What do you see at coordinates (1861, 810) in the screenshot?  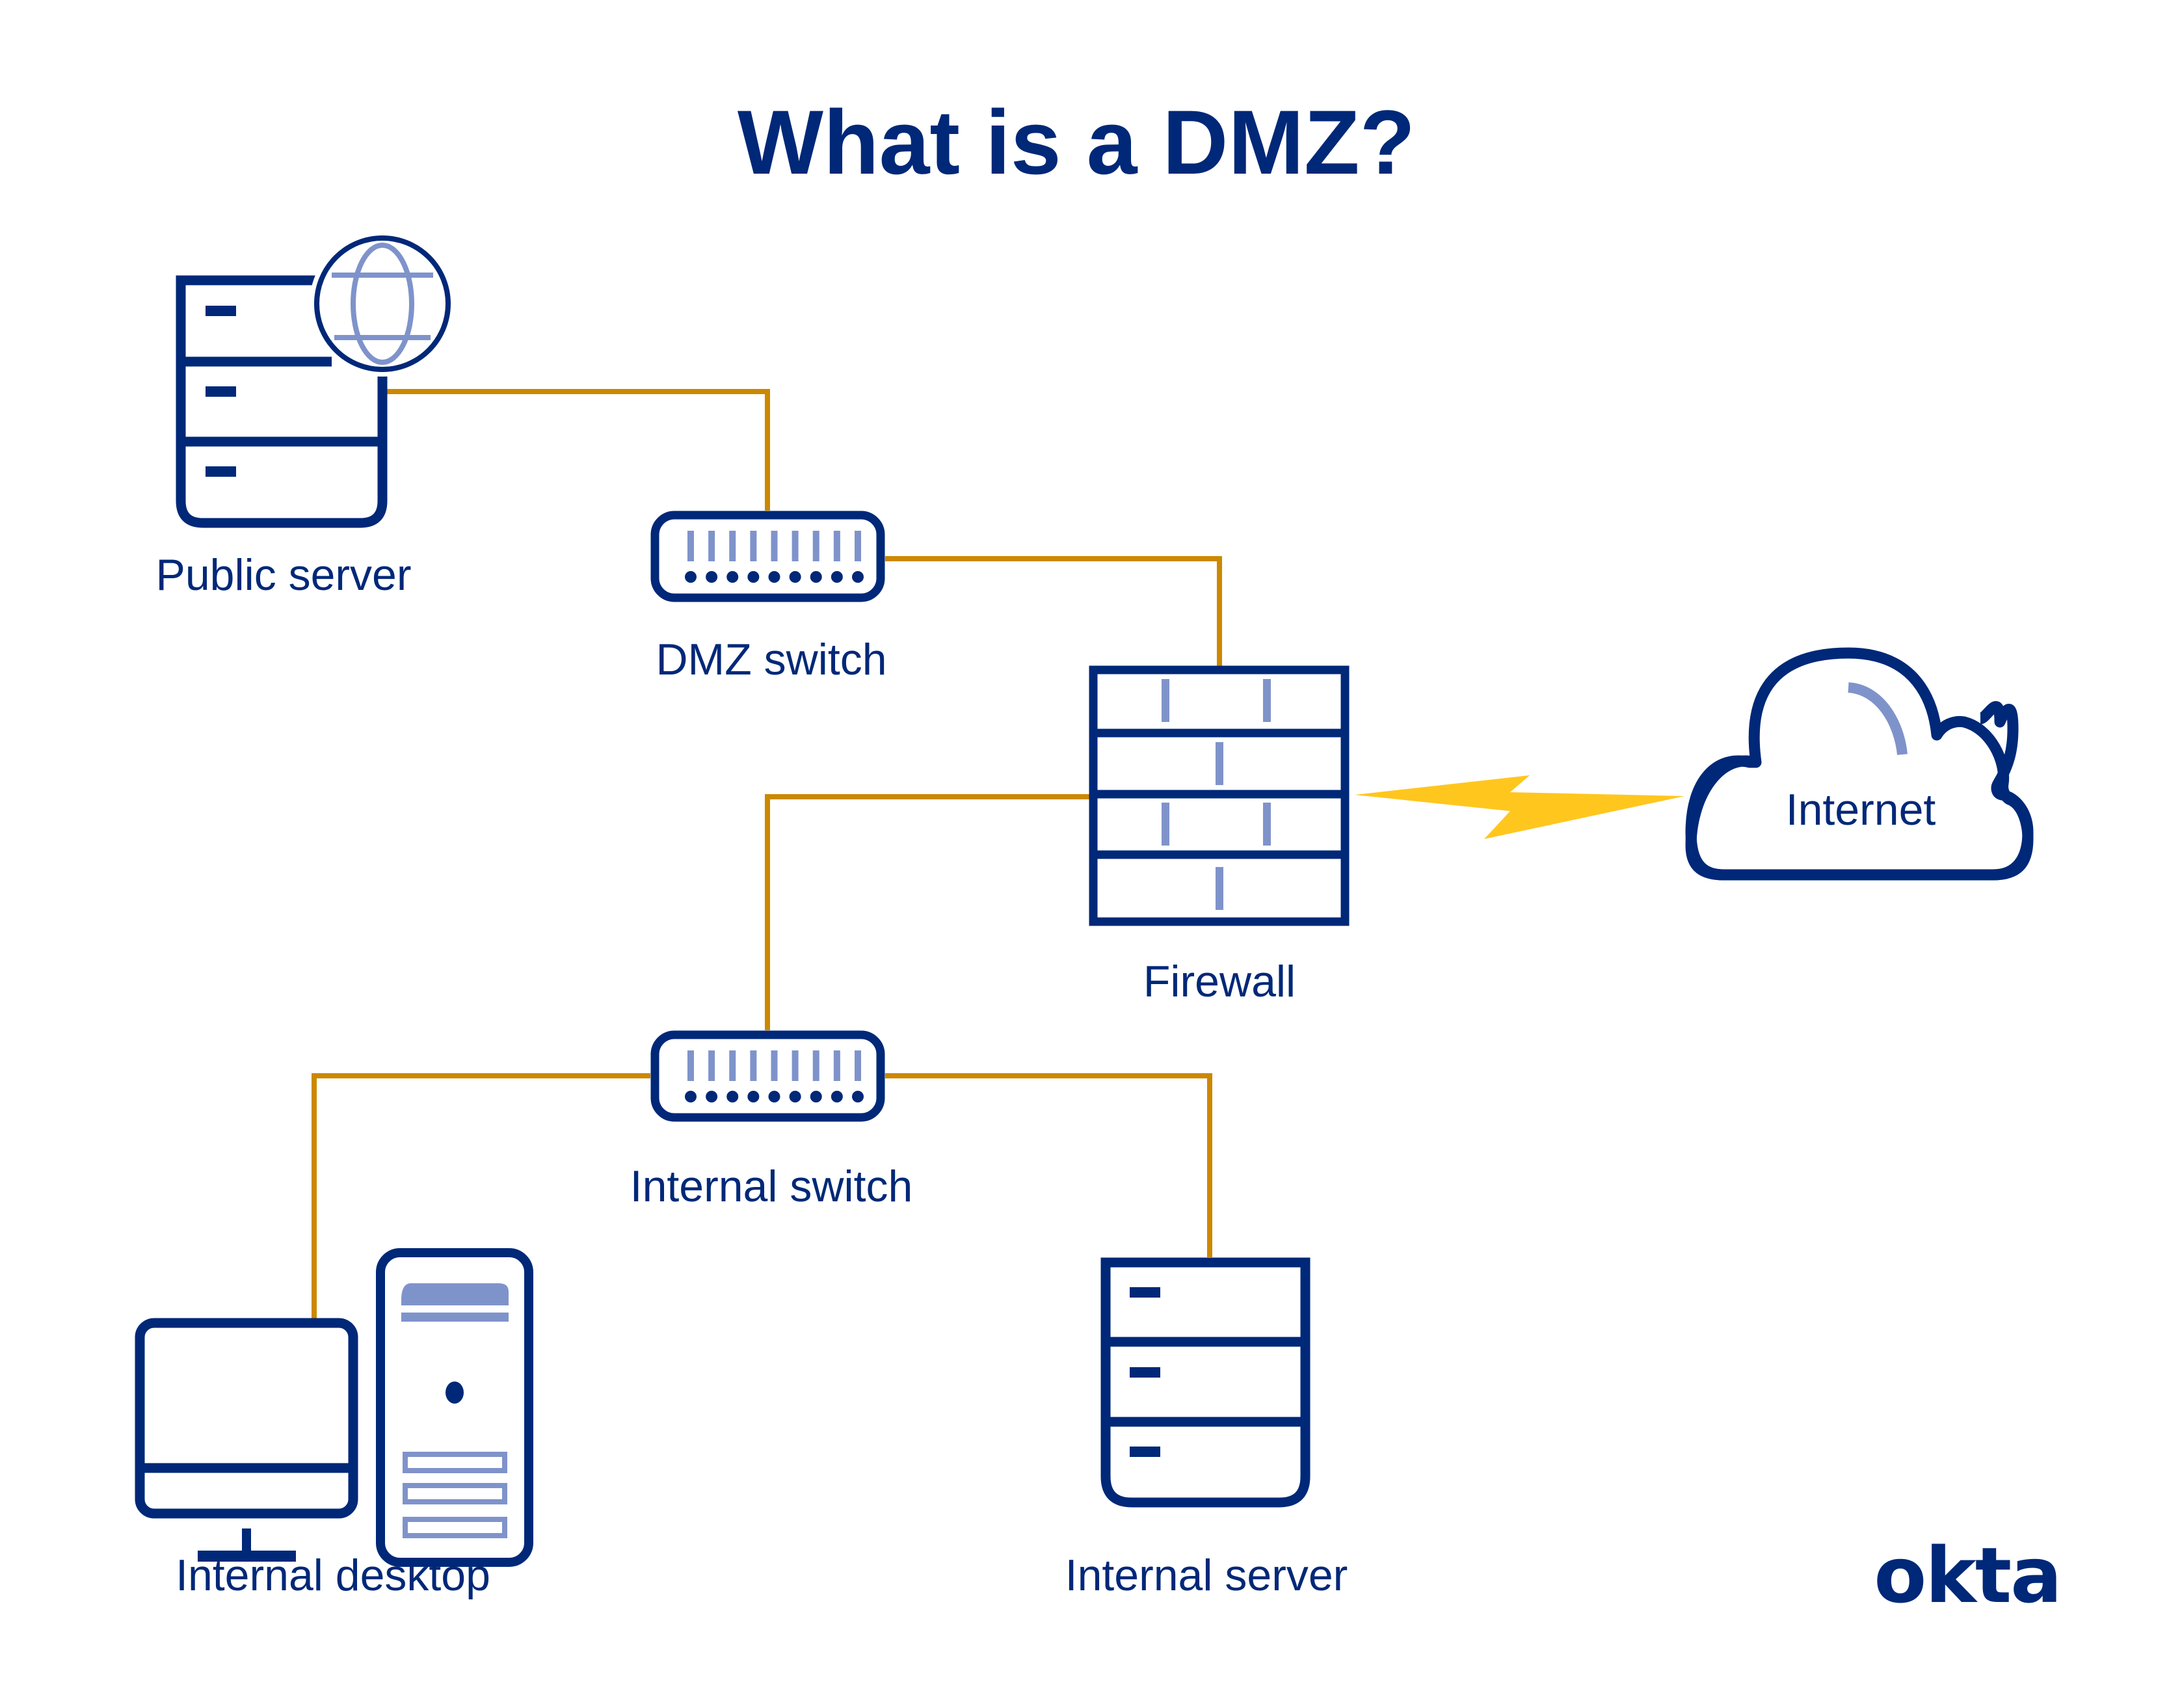 I see `internet-label: Internet` at bounding box center [1861, 810].